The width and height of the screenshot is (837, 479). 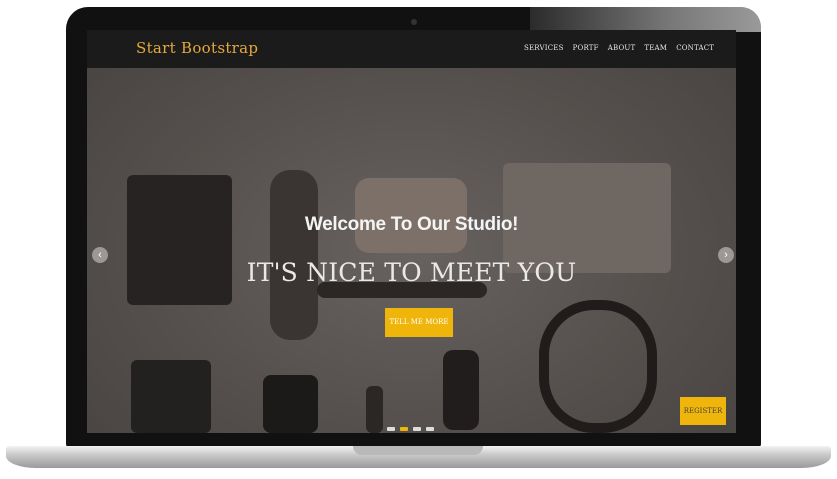 What do you see at coordinates (703, 411) in the screenshot?
I see `corner-action-button: REGISTER` at bounding box center [703, 411].